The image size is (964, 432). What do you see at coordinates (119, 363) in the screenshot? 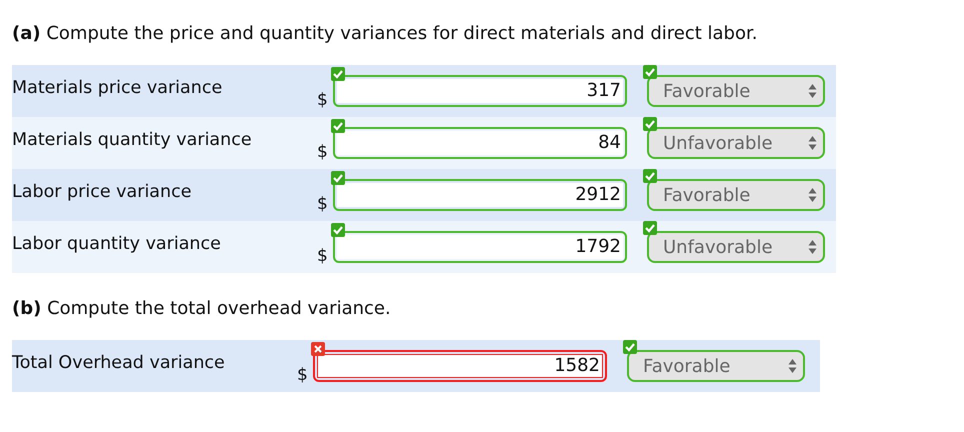
I see `row-label: Total Overhead variance` at bounding box center [119, 363].